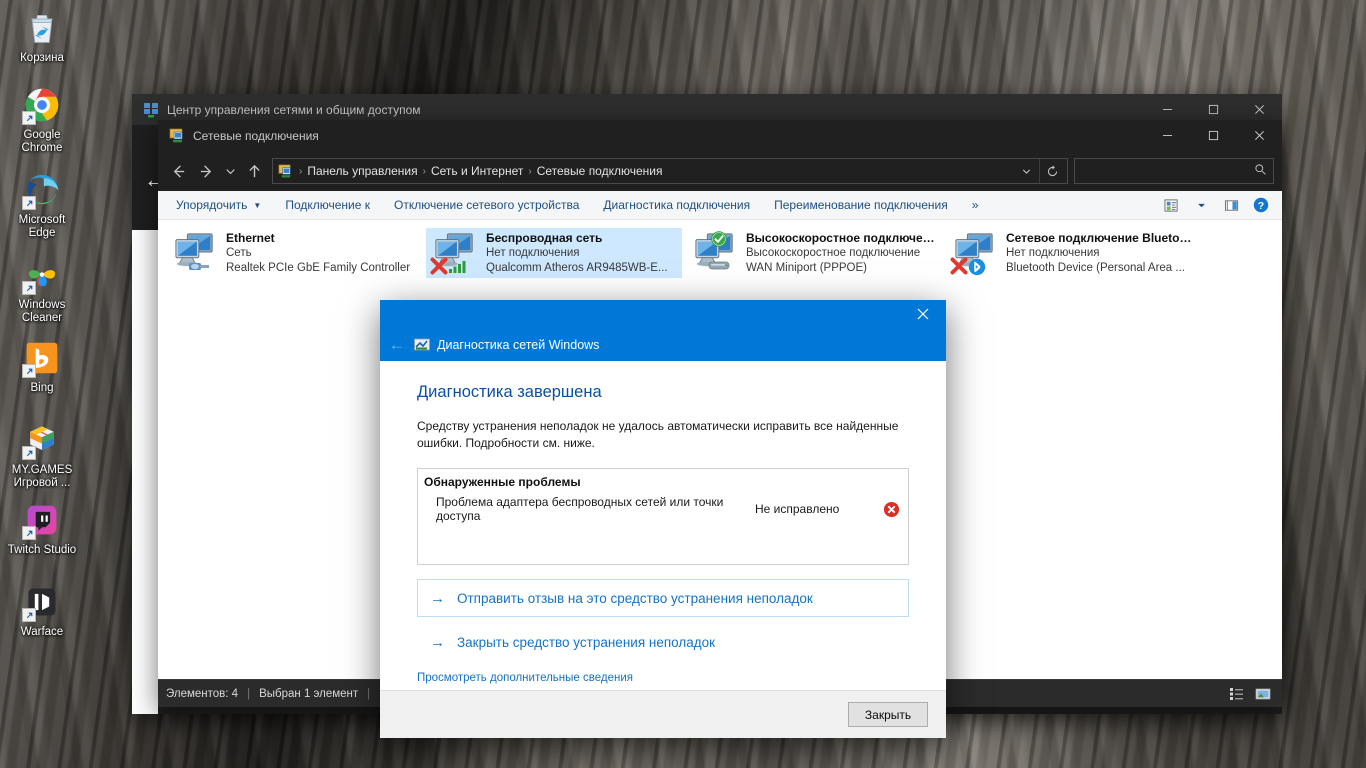 Image resolution: width=1366 pixels, height=768 pixels. I want to click on network-diagnostics-icon, so click(422, 345).